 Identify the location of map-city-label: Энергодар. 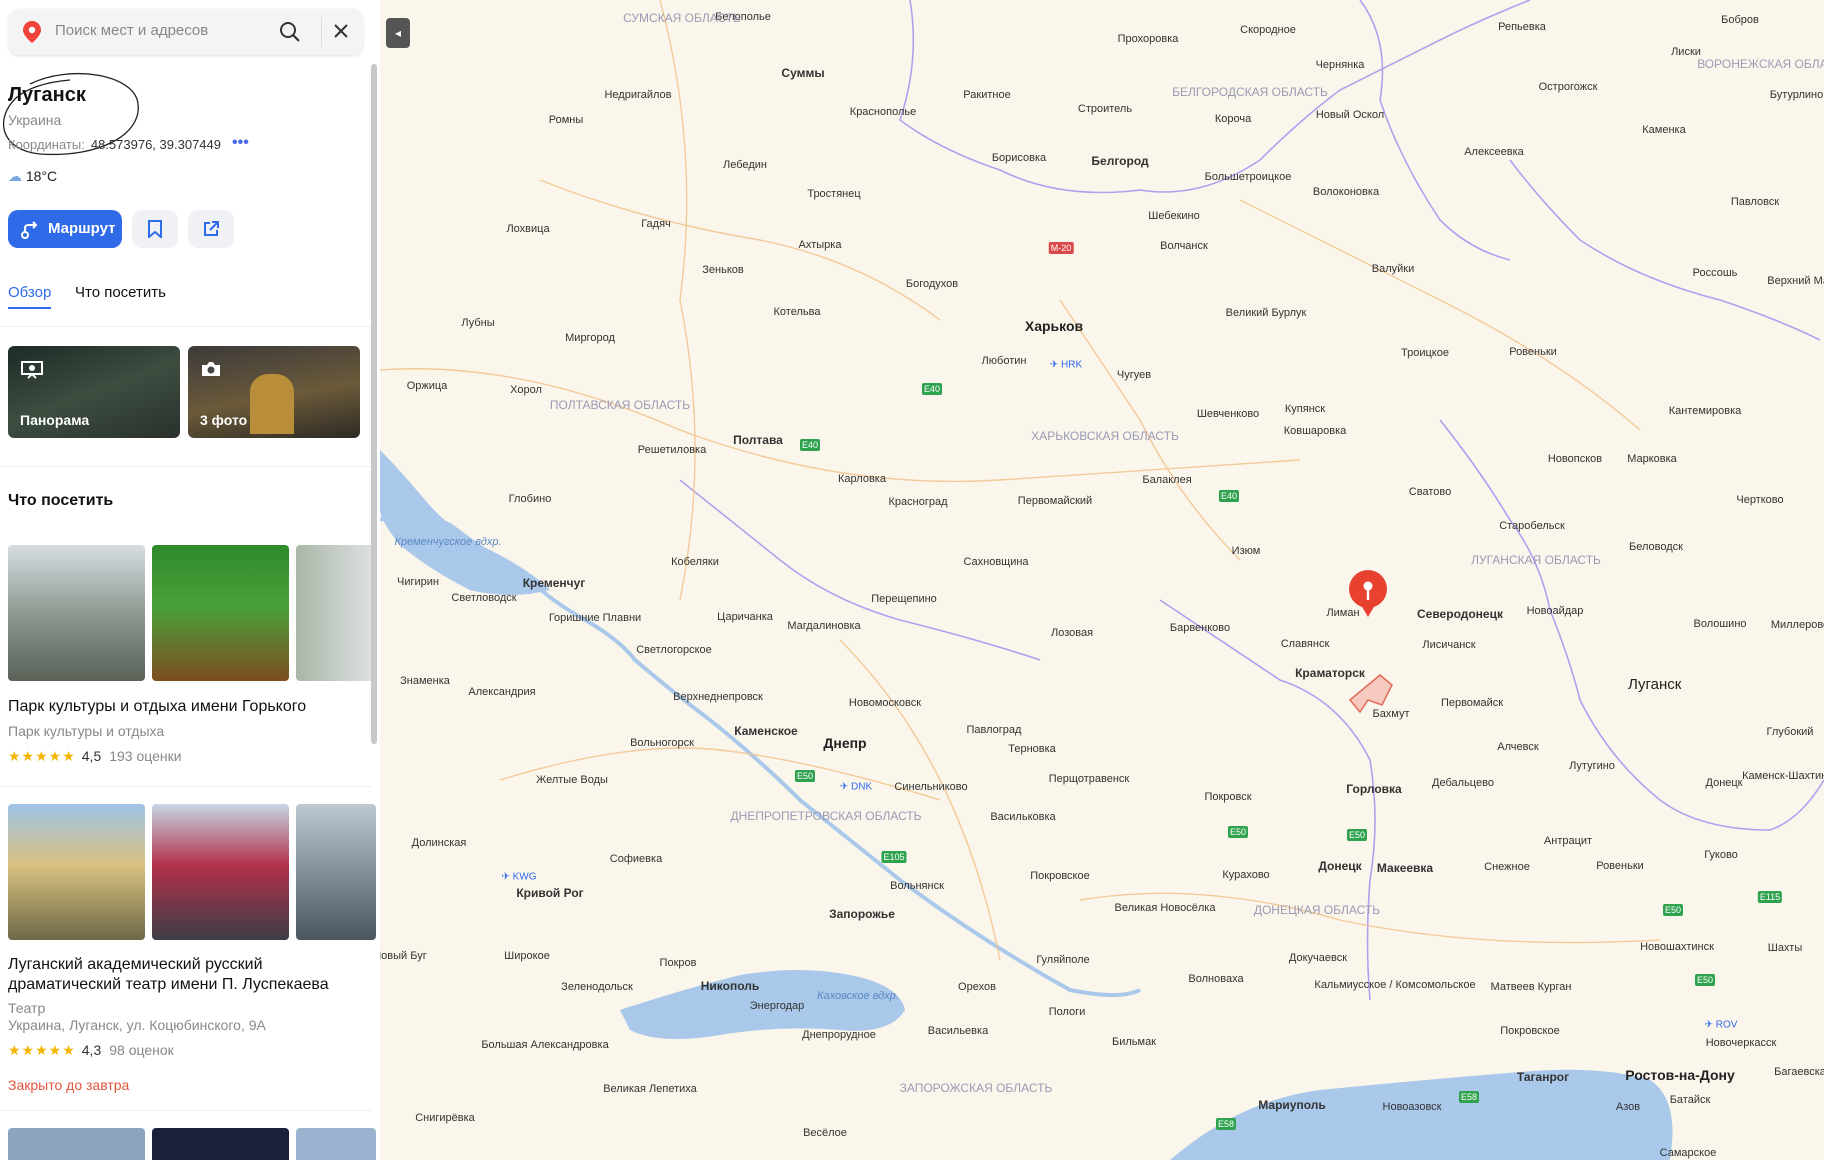
(777, 1006).